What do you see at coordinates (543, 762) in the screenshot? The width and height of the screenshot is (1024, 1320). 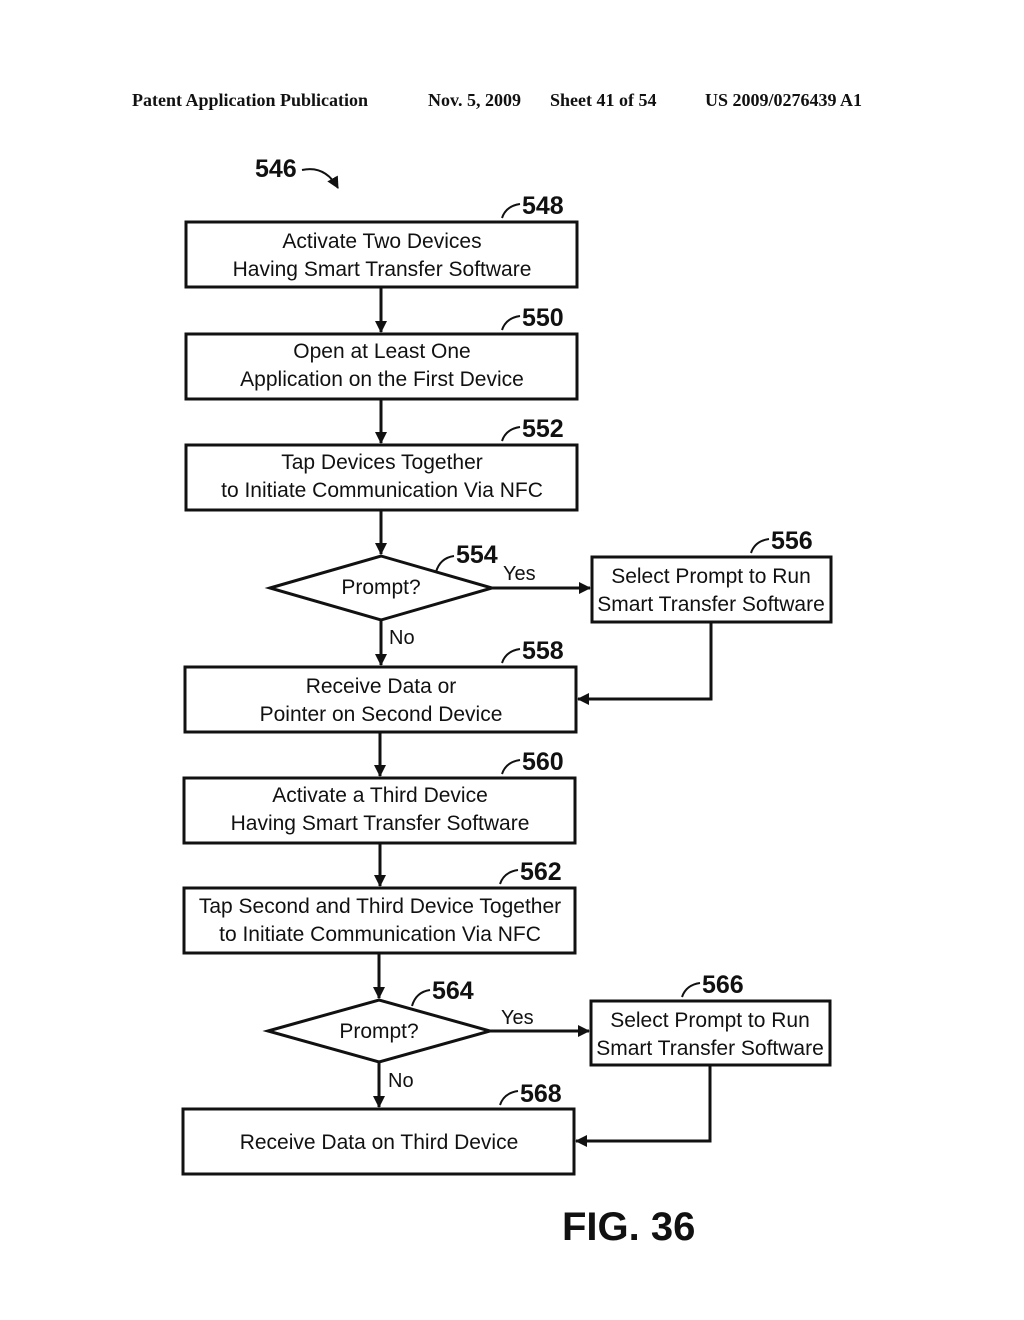 I see `ref-560: 560` at bounding box center [543, 762].